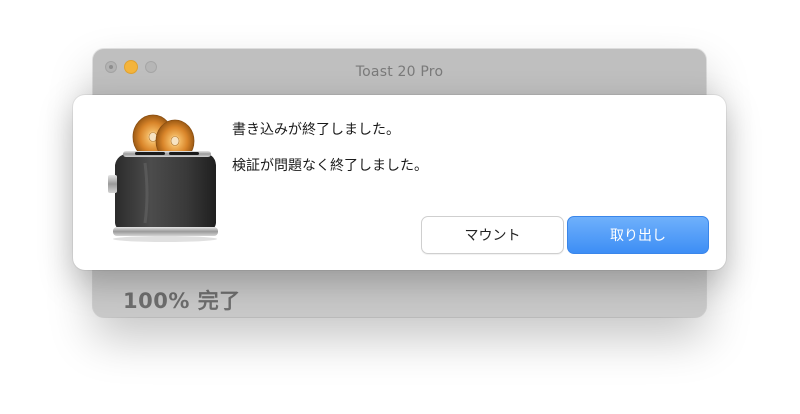  I want to click on title-bar: Toast 20 Pro, so click(399, 72).